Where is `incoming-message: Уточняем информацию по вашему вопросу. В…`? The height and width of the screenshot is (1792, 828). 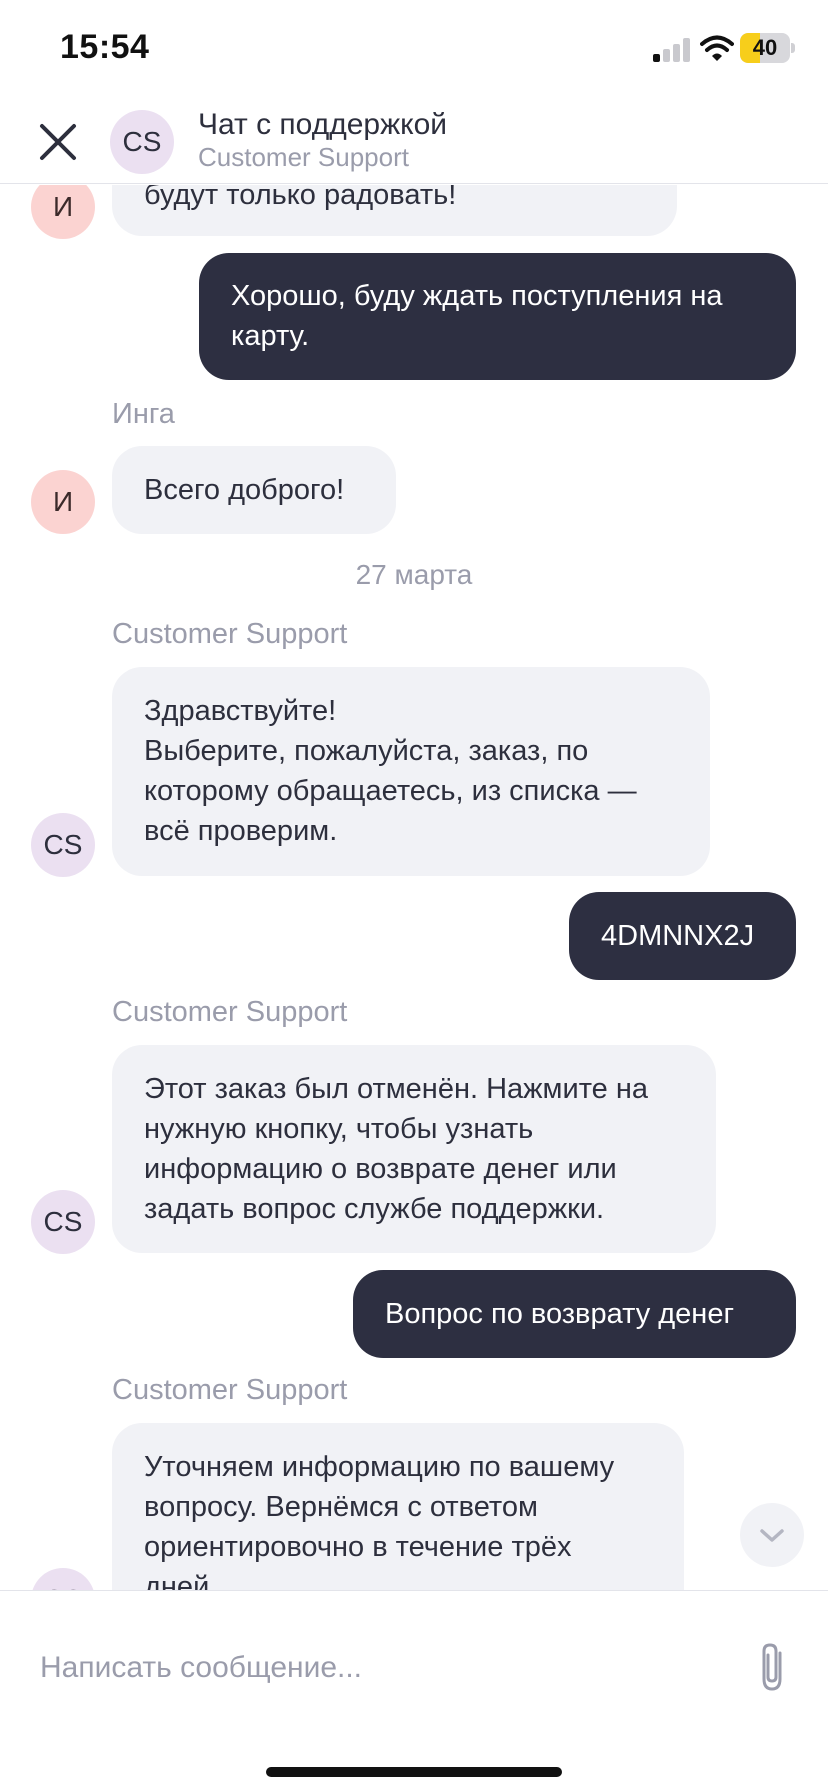 incoming-message: Уточняем информацию по вашему вопросу. В… is located at coordinates (398, 1506).